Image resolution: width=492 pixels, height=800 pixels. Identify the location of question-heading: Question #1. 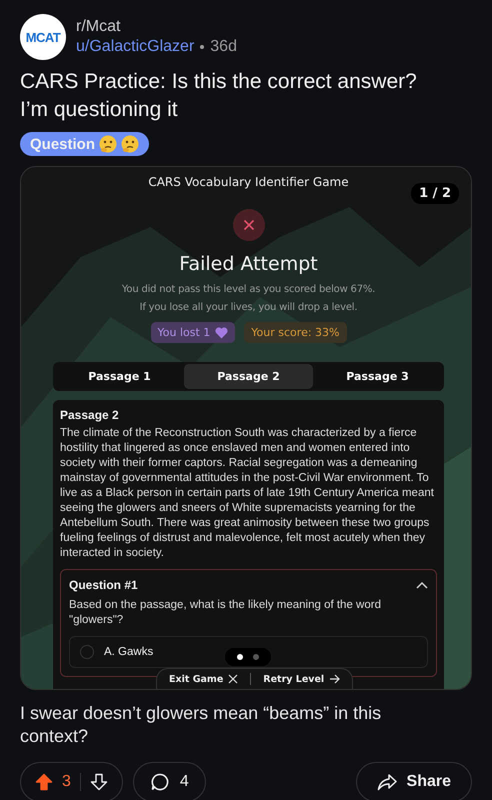
(103, 585).